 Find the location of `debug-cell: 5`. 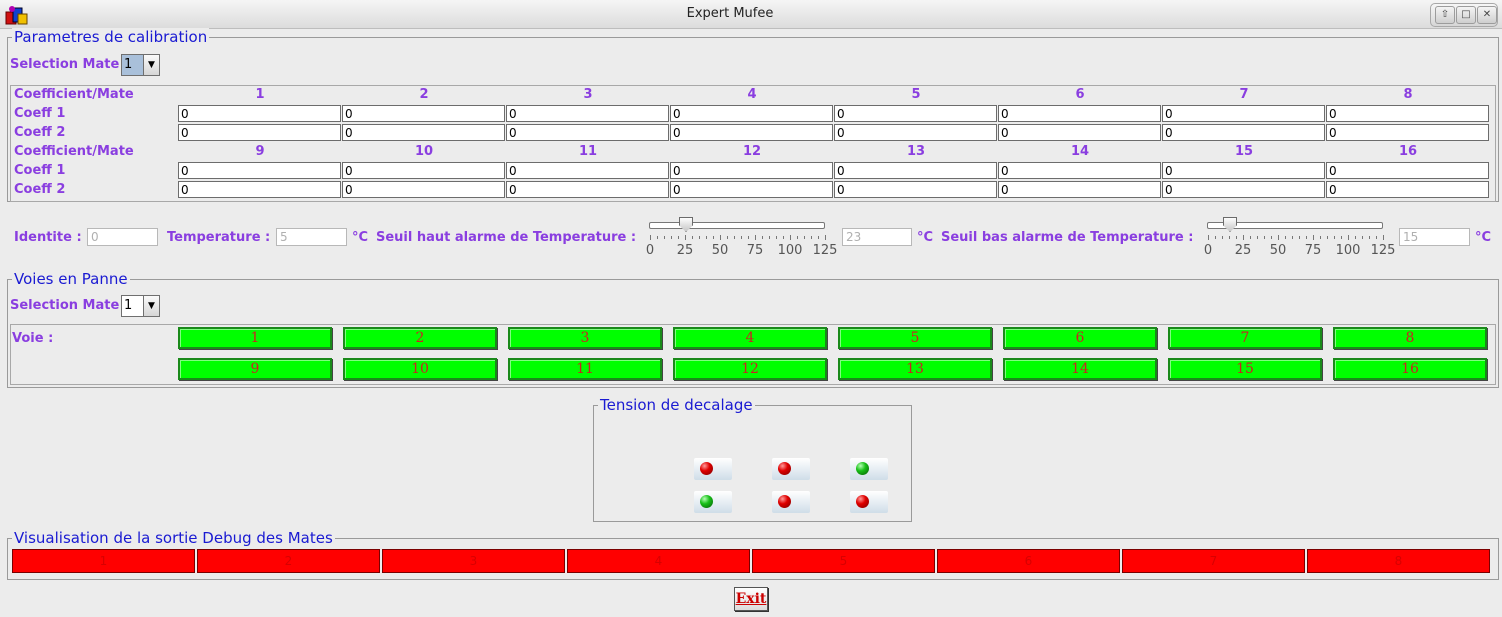

debug-cell: 5 is located at coordinates (843, 561).